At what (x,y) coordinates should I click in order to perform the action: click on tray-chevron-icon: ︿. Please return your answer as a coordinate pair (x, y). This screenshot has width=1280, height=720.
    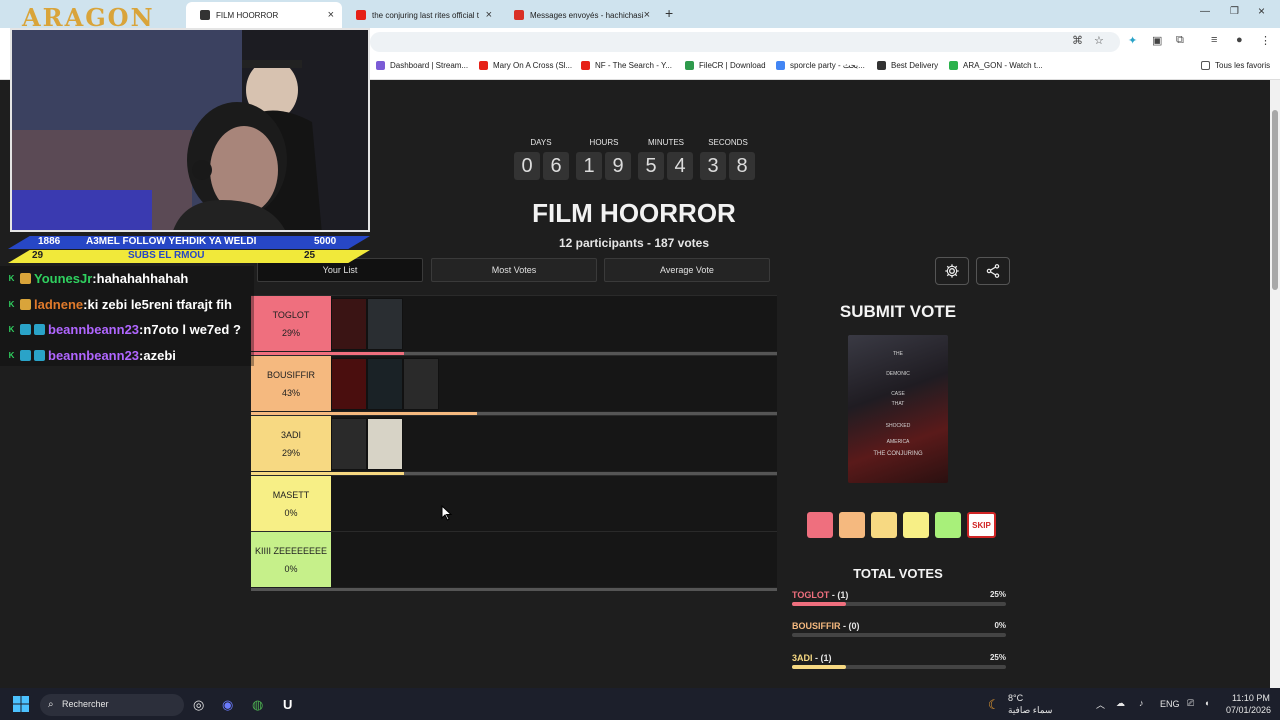
    Looking at the image, I should click on (1100, 704).